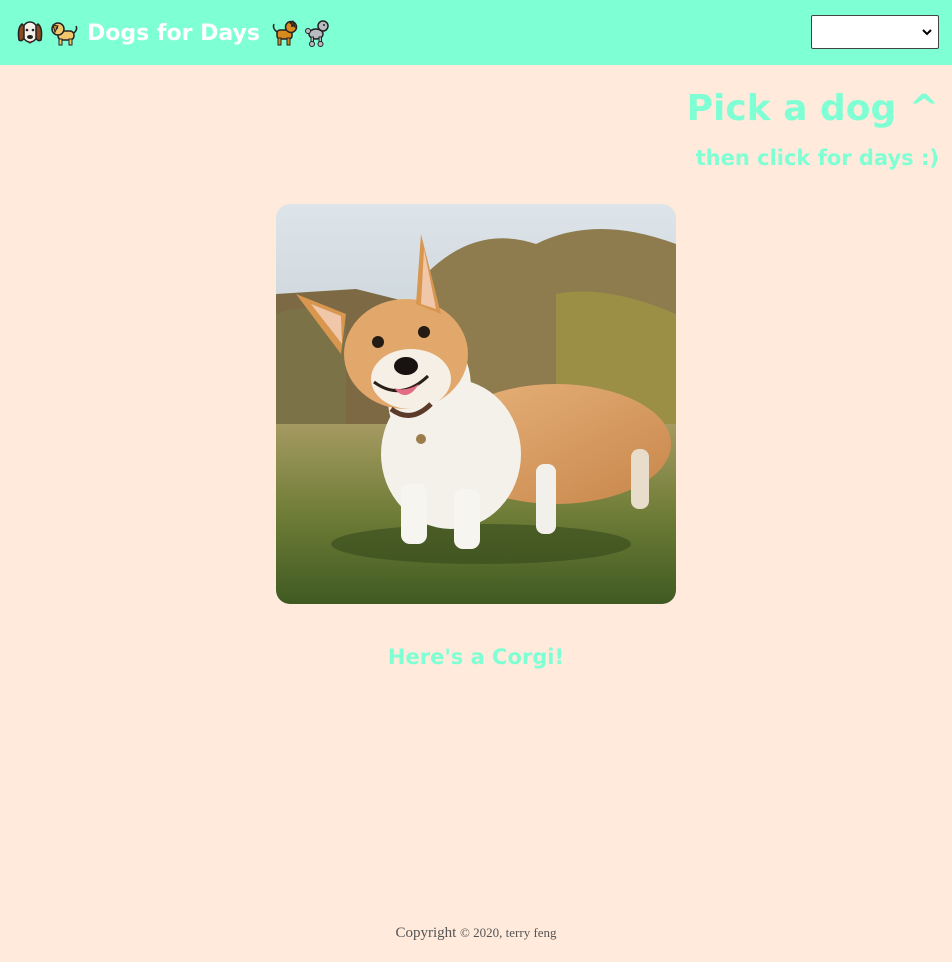  Describe the element at coordinates (476, 657) in the screenshot. I see `breed-caption: Here's a Corgi!` at that location.